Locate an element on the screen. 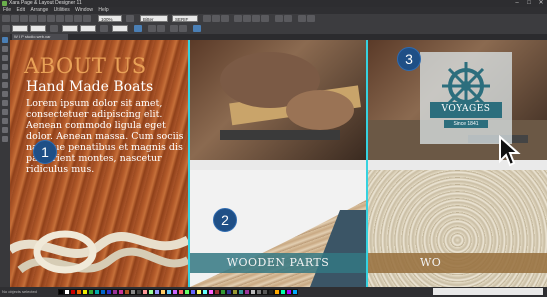  hand-plane-image is located at coordinates (278, 100).